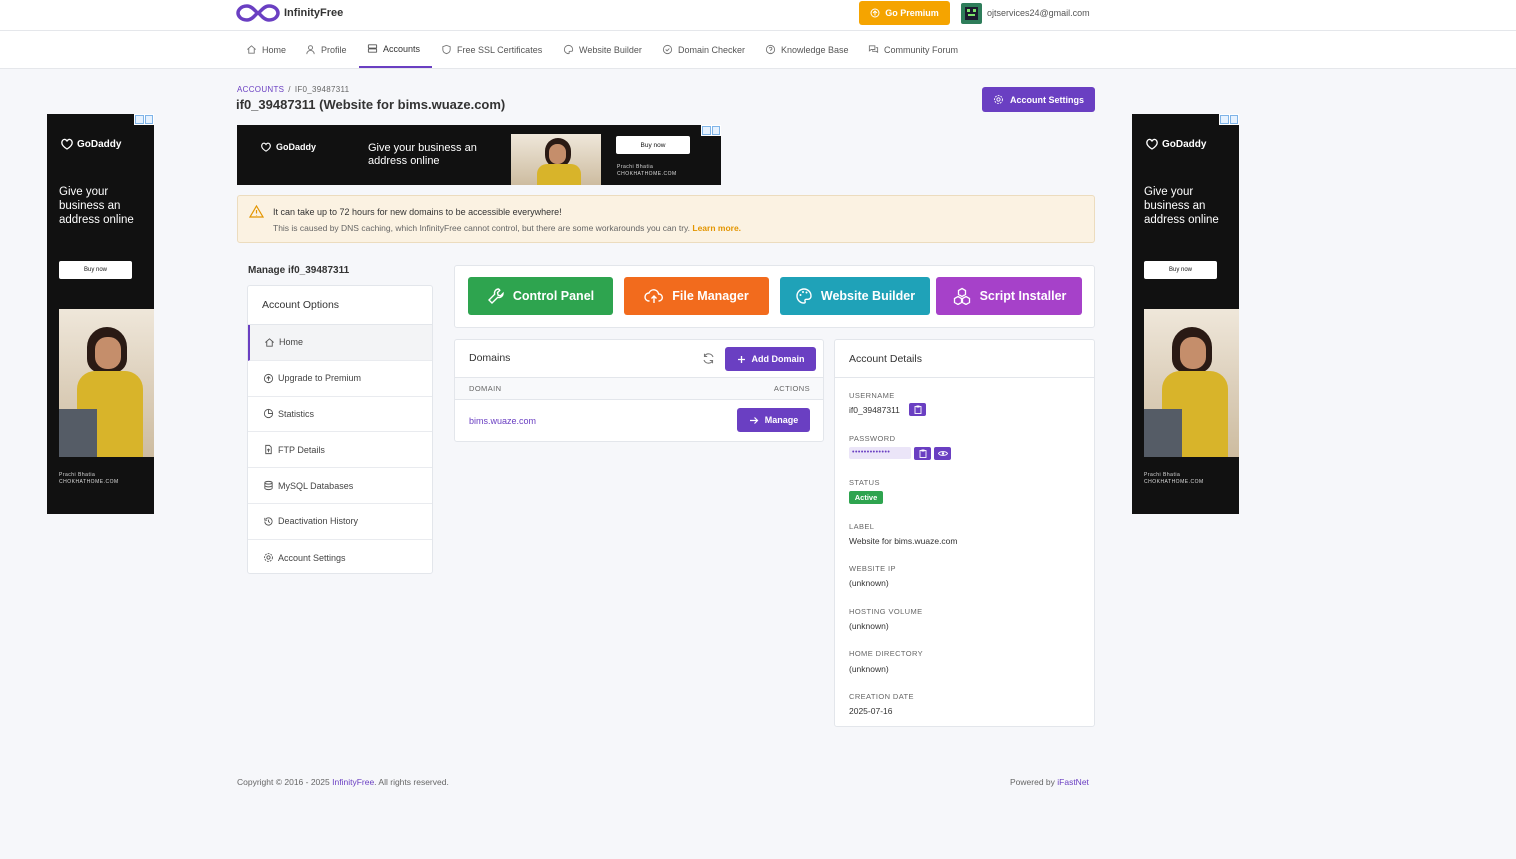 The height and width of the screenshot is (859, 1516). I want to click on control-panel-button: Control Panel, so click(540, 296).